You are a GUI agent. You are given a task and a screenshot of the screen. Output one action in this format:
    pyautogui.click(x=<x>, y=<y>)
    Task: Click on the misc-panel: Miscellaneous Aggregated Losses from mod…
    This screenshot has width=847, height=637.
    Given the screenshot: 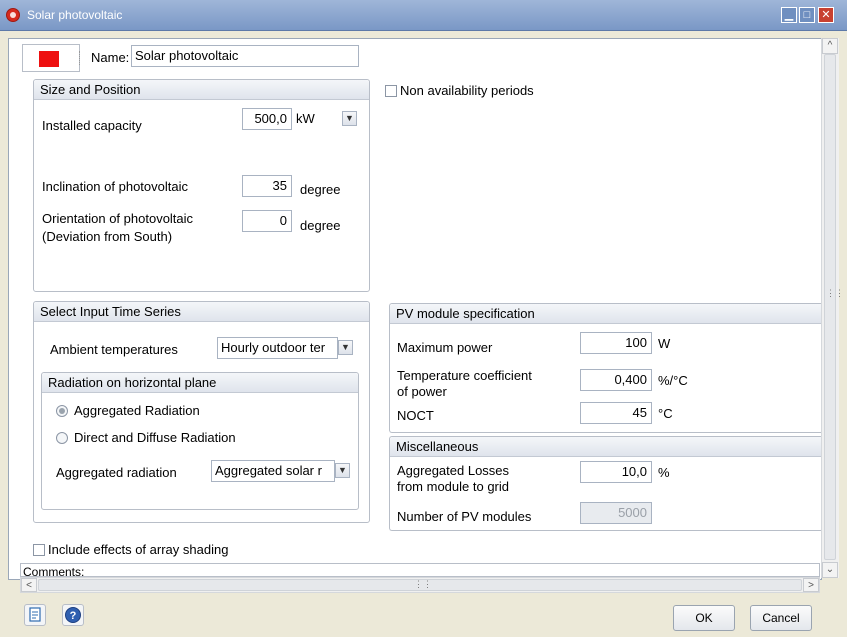 What is the action you would take?
    pyautogui.click(x=605, y=483)
    